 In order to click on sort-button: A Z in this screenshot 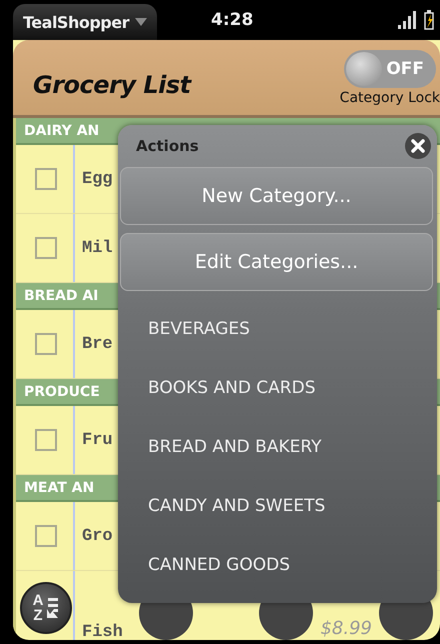, I will do `click(46, 608)`.